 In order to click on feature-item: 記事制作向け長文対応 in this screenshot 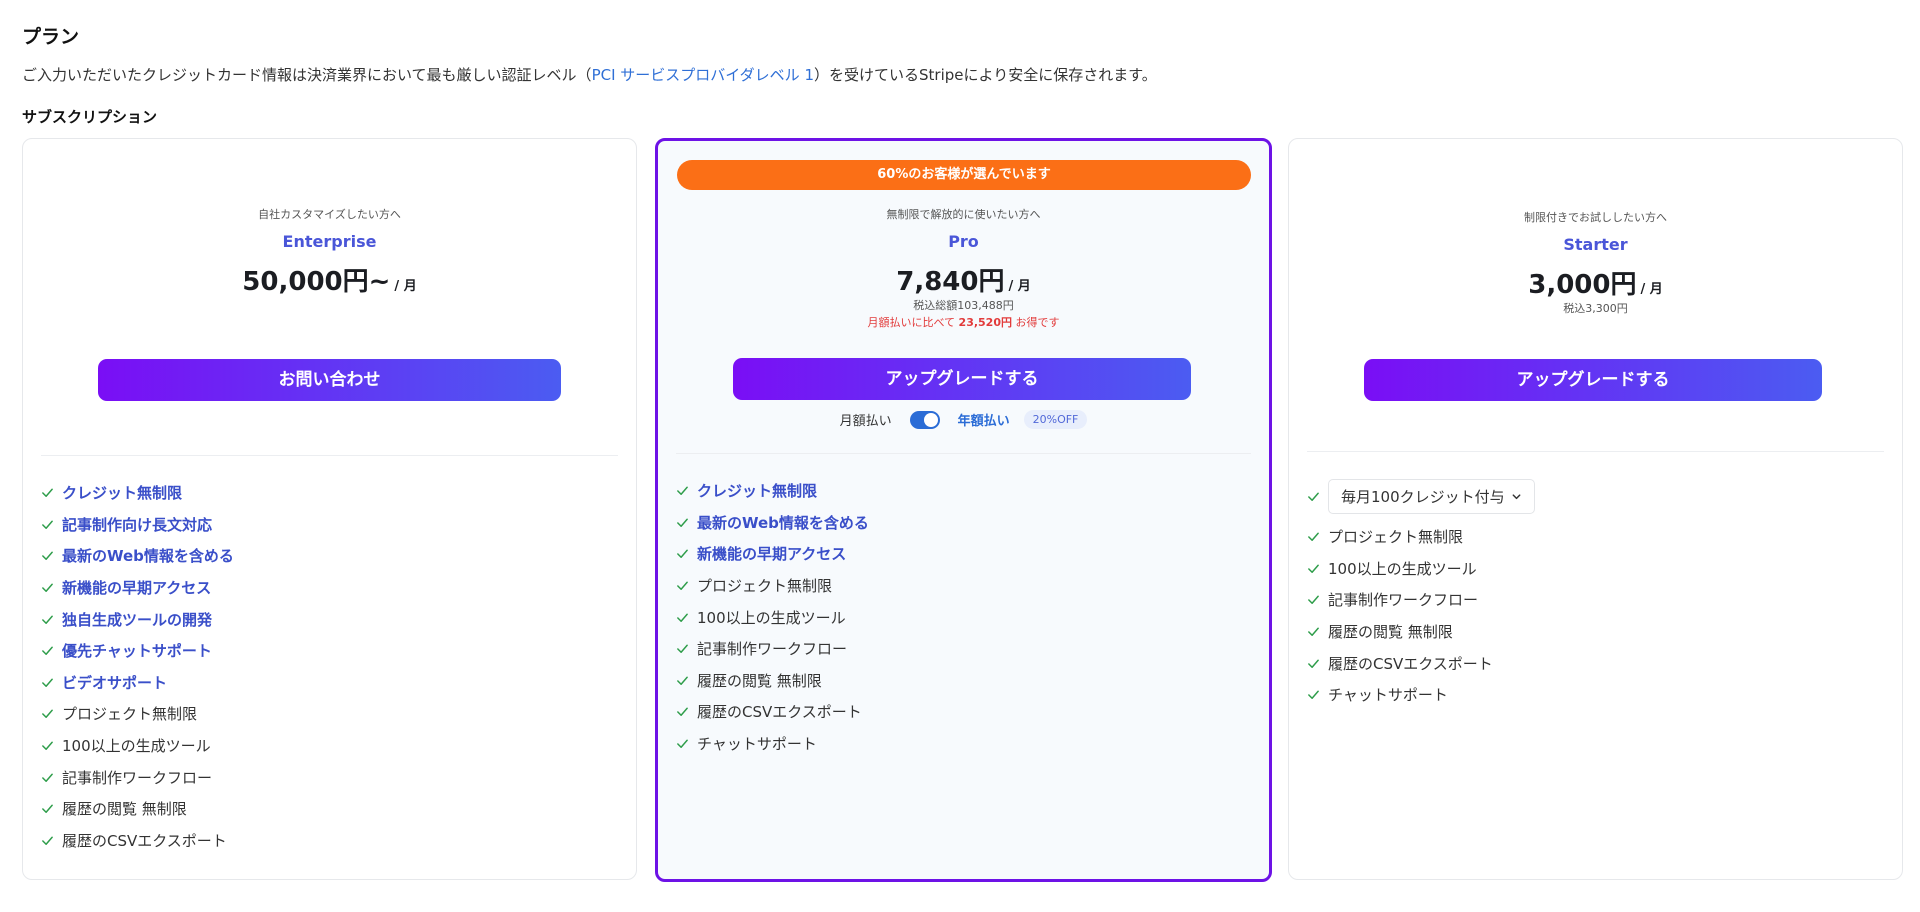, I will do `click(137, 525)`.